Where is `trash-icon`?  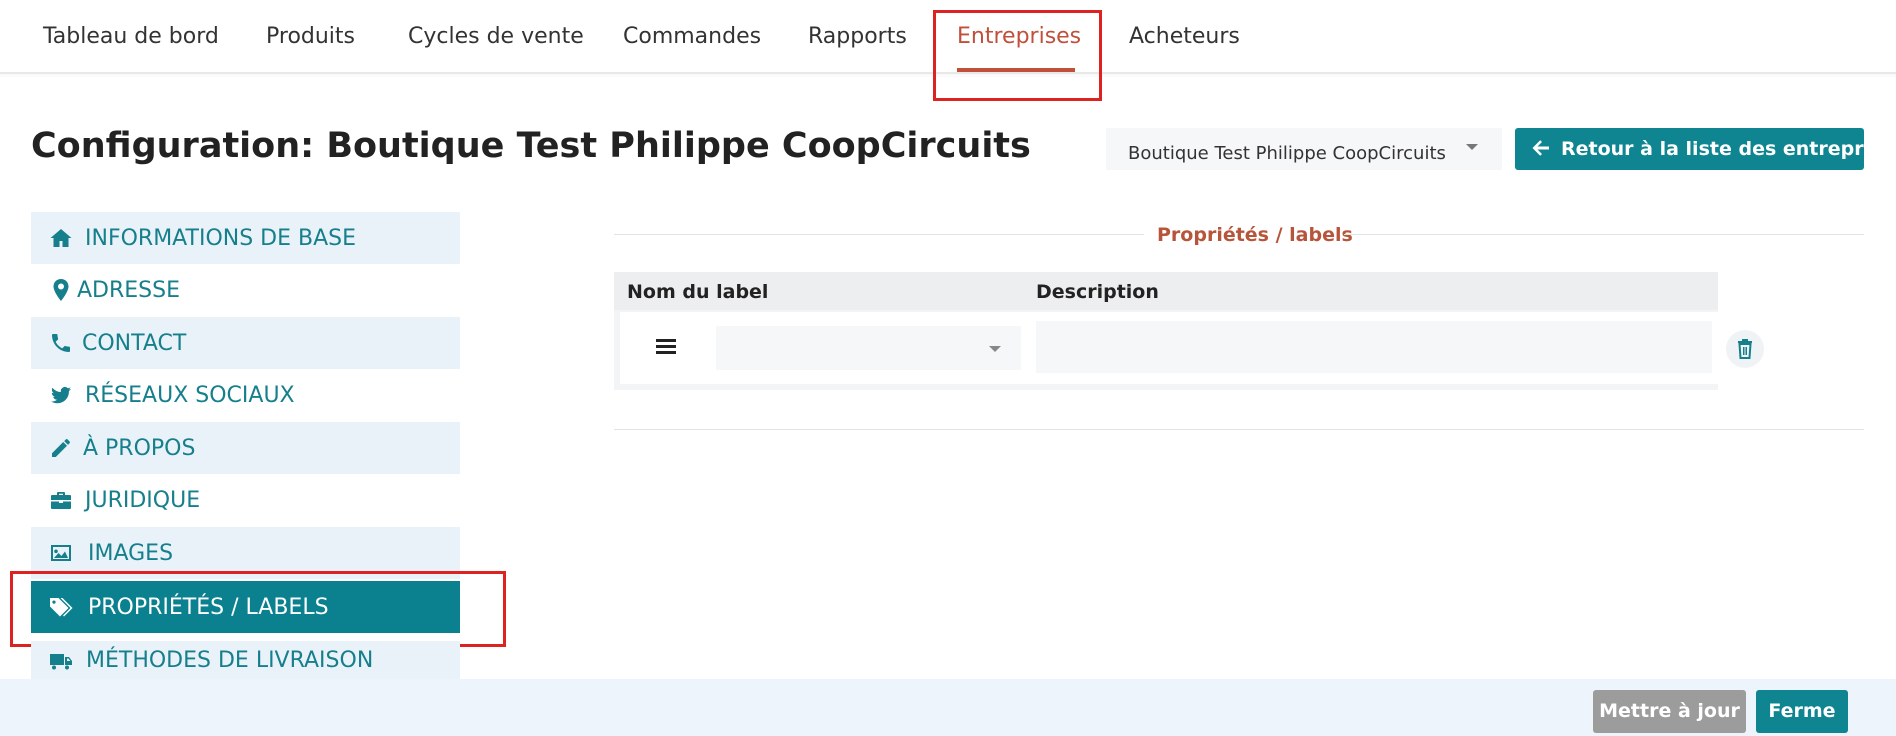 trash-icon is located at coordinates (1745, 349).